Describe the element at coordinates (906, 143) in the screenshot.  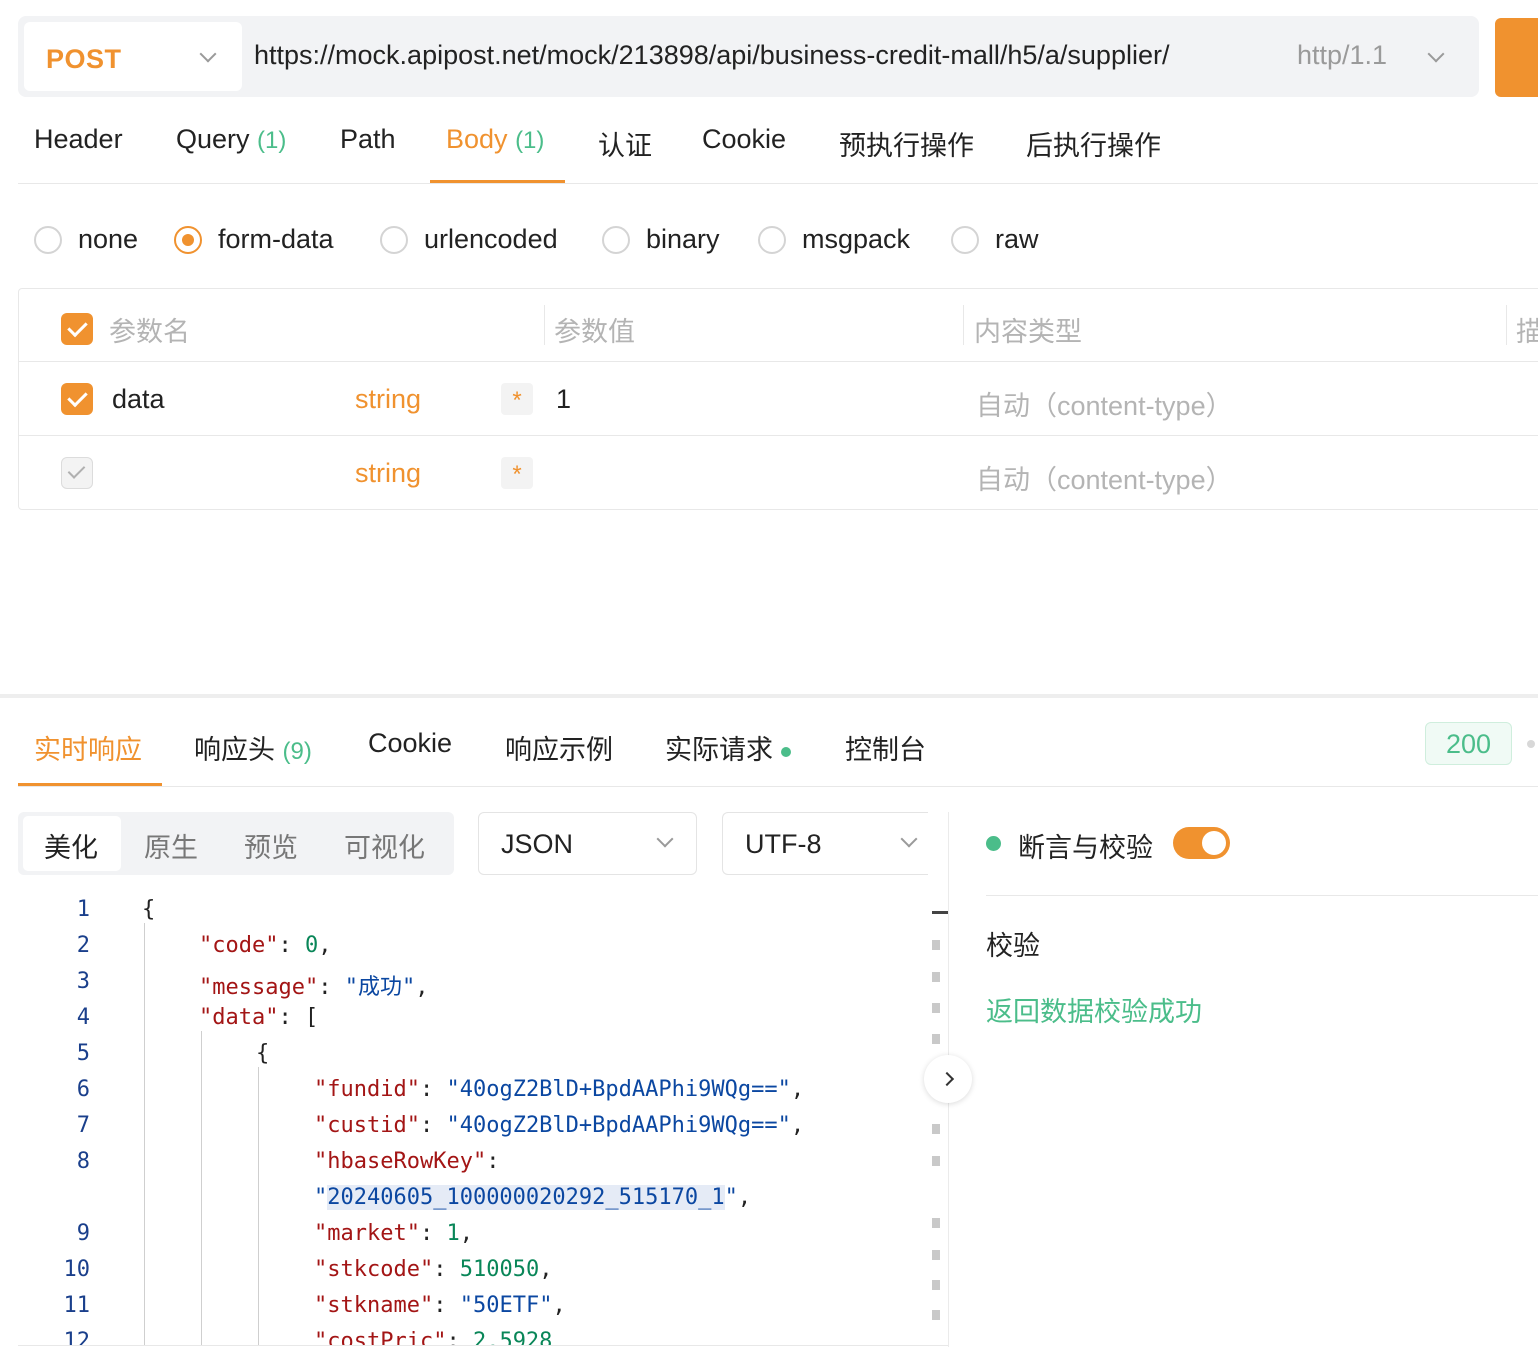
I see `tab-pre-request: 预执行操作` at that location.